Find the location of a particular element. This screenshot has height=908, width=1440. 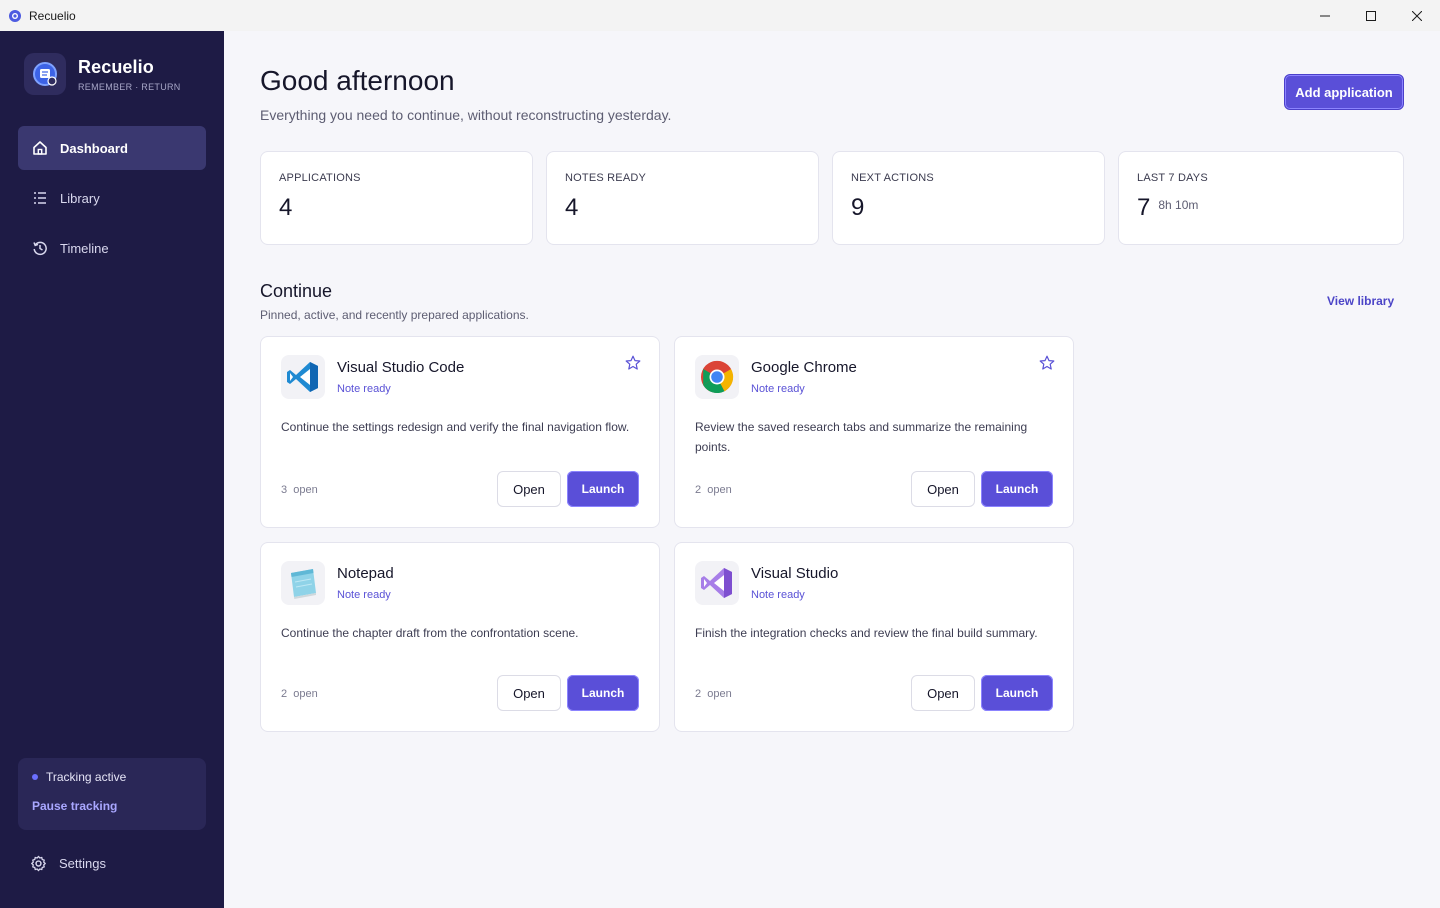

stat-value: 9 is located at coordinates (858, 207).